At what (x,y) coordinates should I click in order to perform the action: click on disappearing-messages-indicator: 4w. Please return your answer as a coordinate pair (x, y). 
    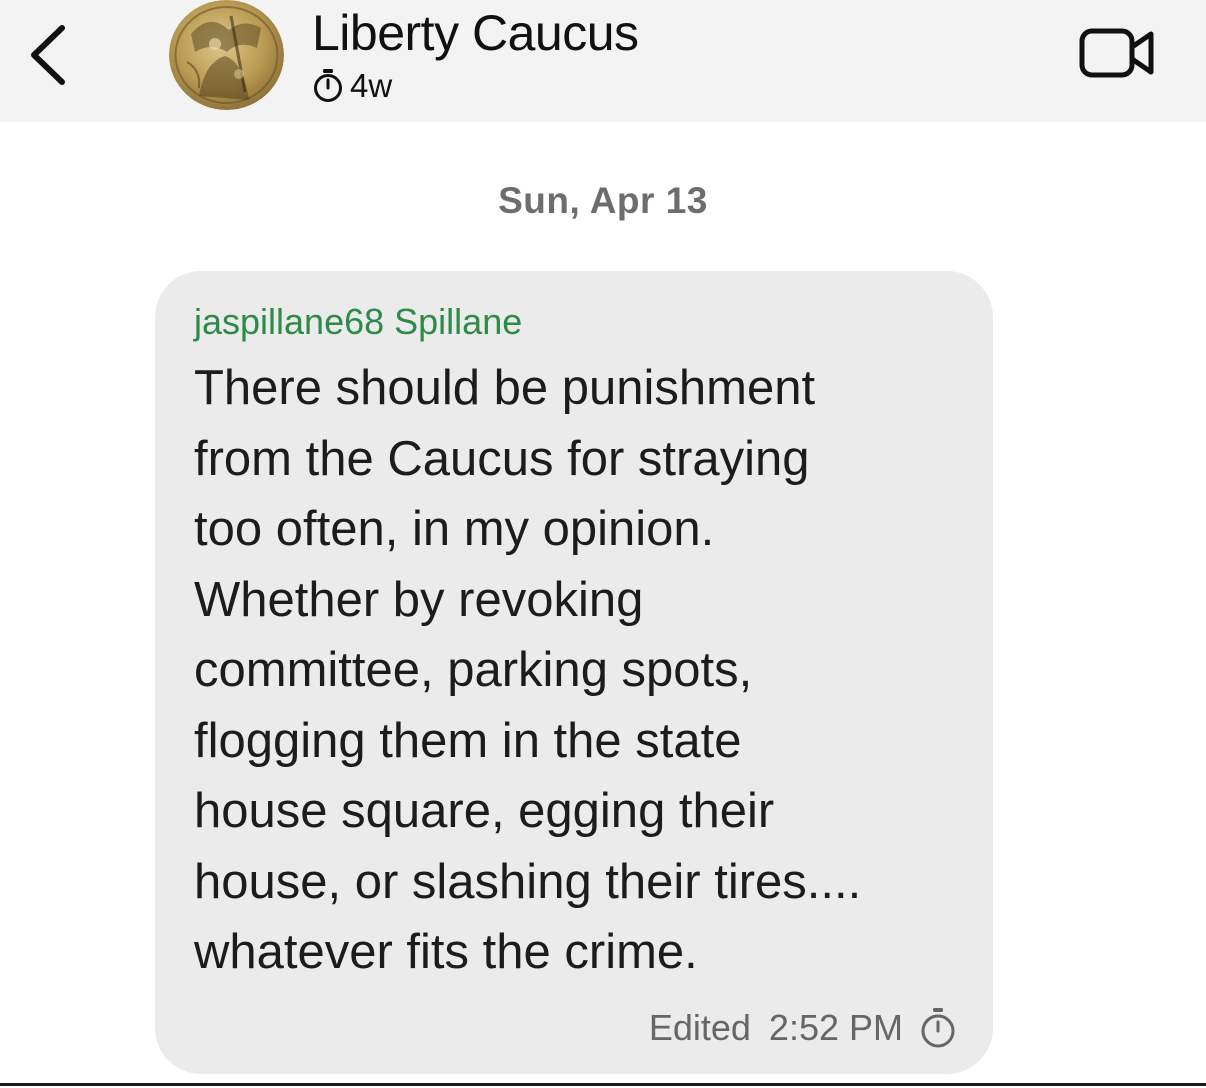
    Looking at the image, I should click on (352, 86).